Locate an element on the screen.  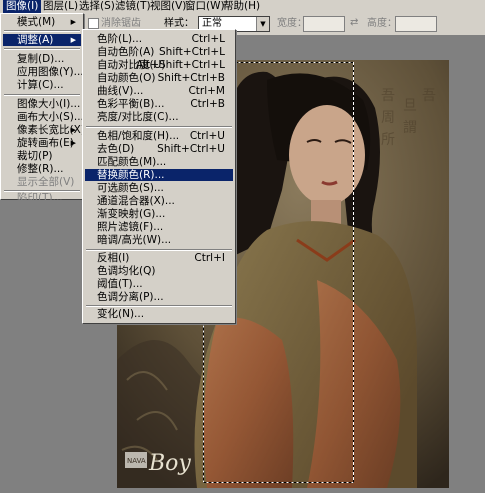
menu-item-curves: 曲线(V)... Ctrl+M is located at coordinates (159, 91).